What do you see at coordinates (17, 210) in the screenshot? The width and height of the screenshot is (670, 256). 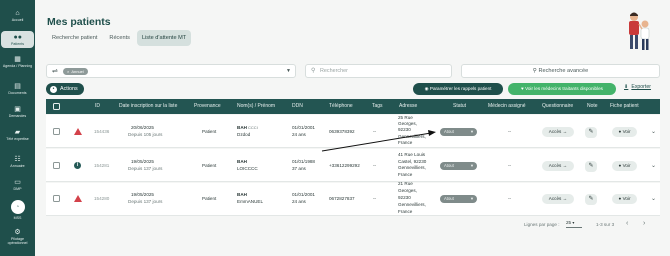 I see `sidebar-item-mss: ◔ MSS` at bounding box center [17, 210].